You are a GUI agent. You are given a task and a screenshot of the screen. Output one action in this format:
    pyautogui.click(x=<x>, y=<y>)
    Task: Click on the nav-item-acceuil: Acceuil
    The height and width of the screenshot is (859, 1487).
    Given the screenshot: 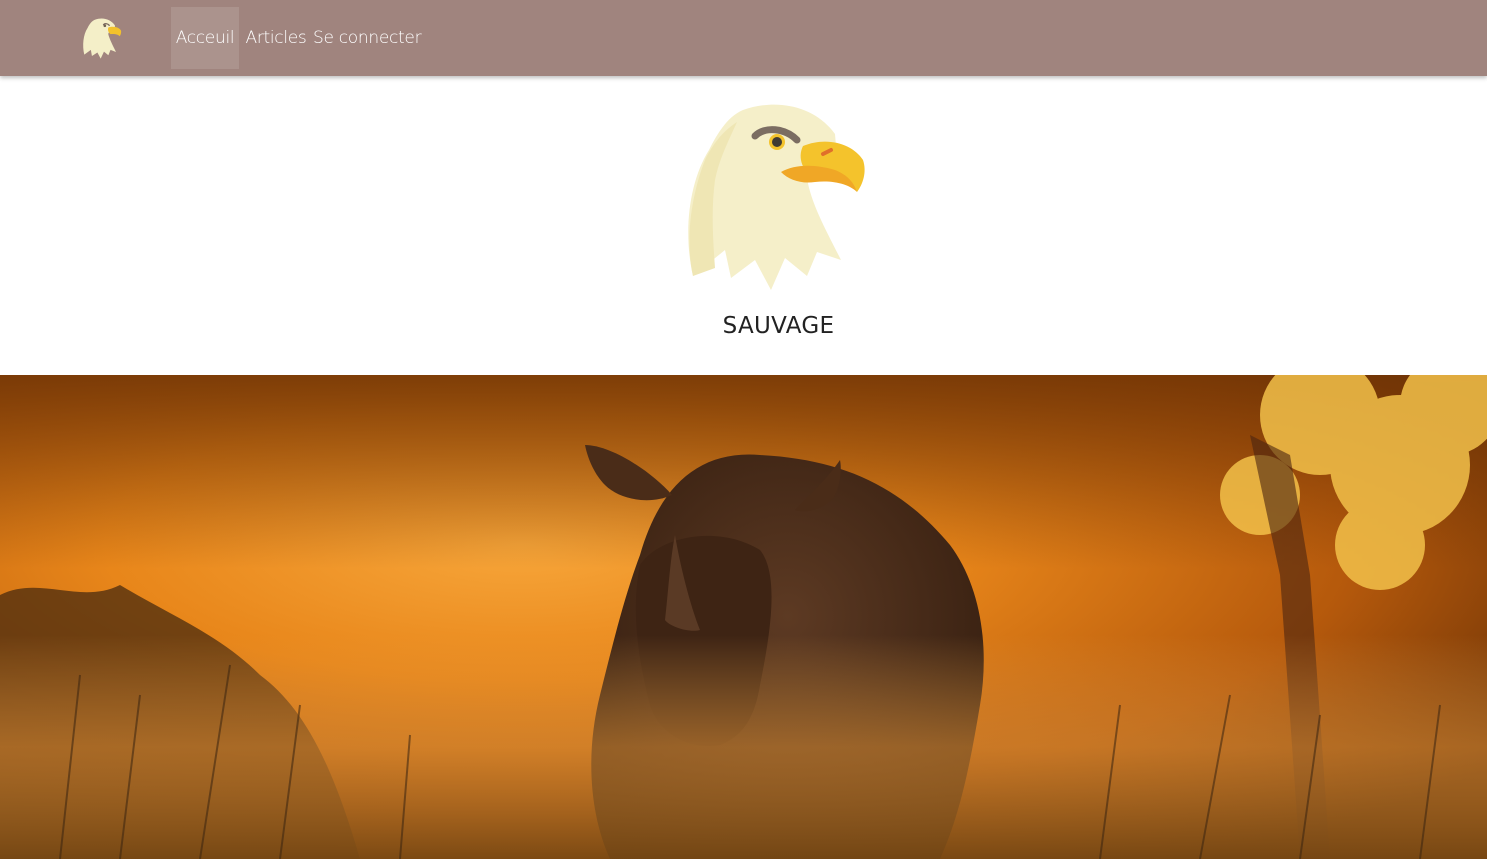 What is the action you would take?
    pyautogui.click(x=205, y=38)
    